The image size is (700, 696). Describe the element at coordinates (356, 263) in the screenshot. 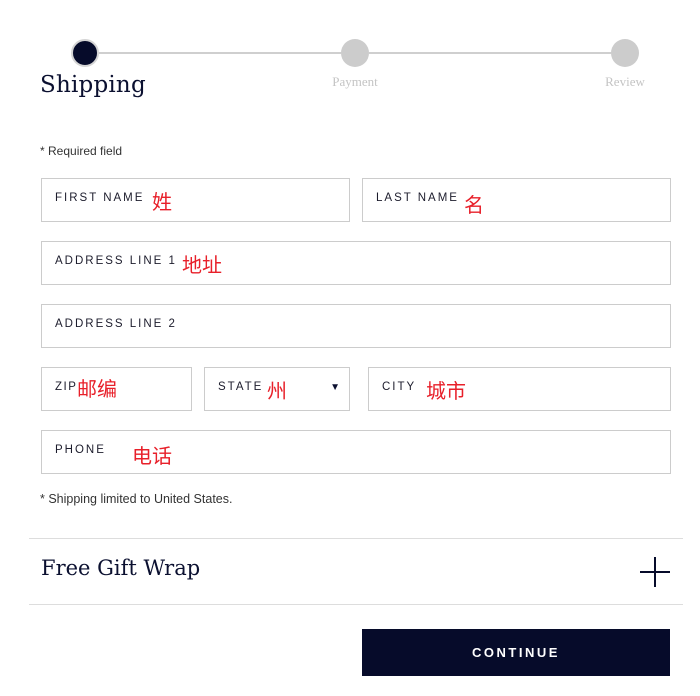

I see `address-line-1-field: ADDRESS LINE 1 地址` at that location.